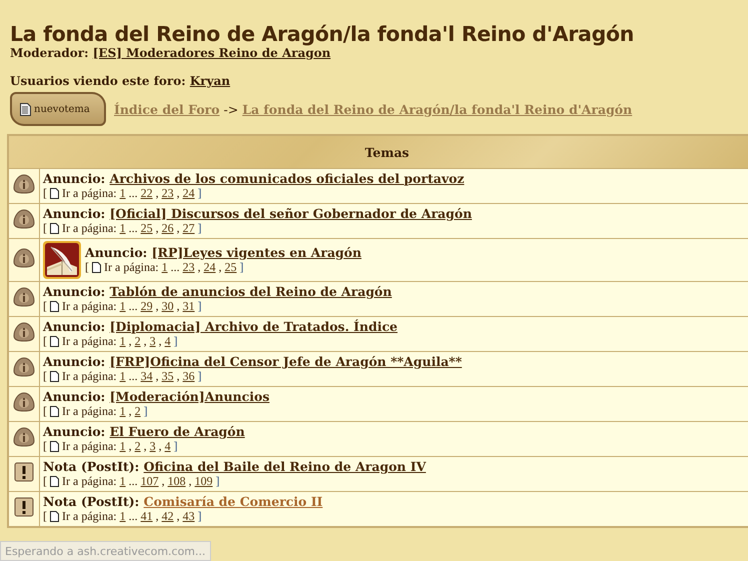 This screenshot has height=561, width=748. I want to click on table-header: Temas, so click(378, 151).